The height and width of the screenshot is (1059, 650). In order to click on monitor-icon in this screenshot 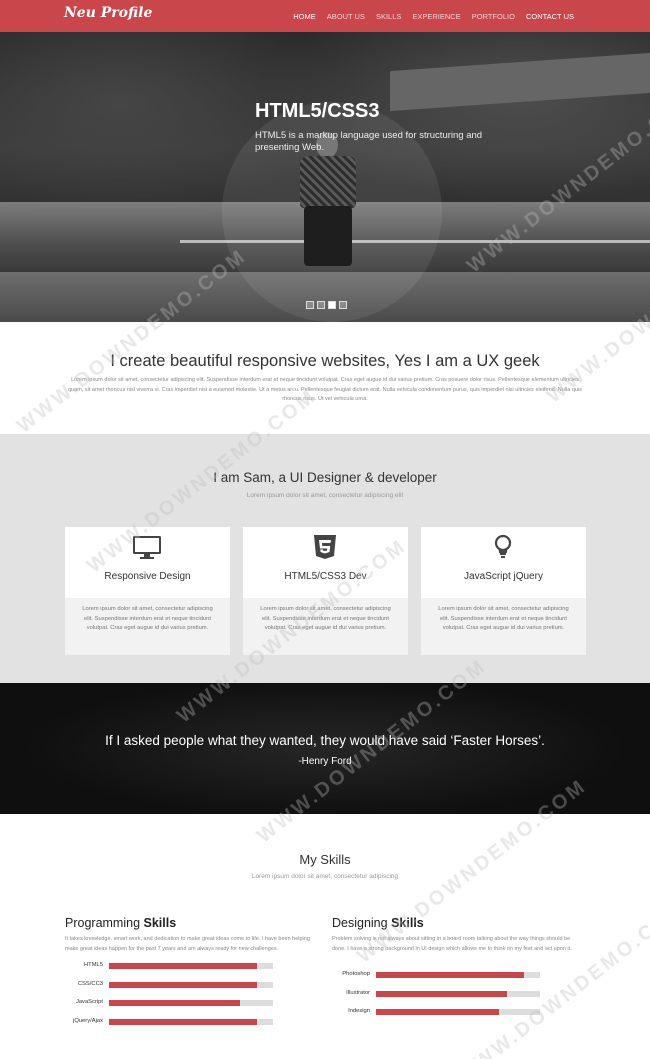, I will do `click(147, 547)`.